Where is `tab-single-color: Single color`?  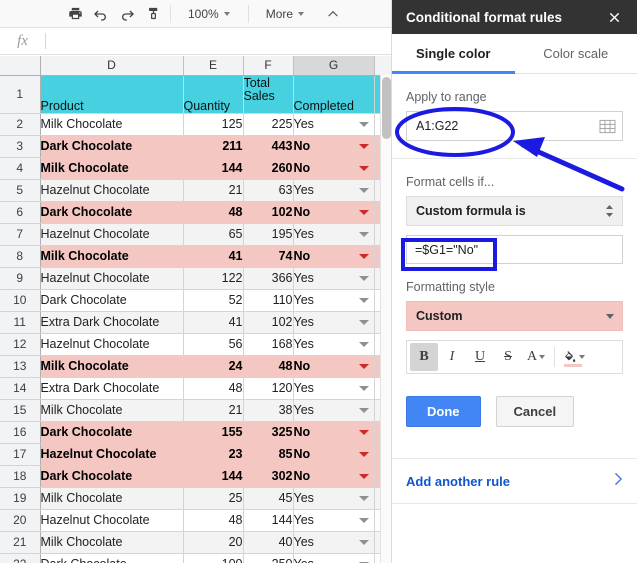
tab-single-color: Single color is located at coordinates (453, 54).